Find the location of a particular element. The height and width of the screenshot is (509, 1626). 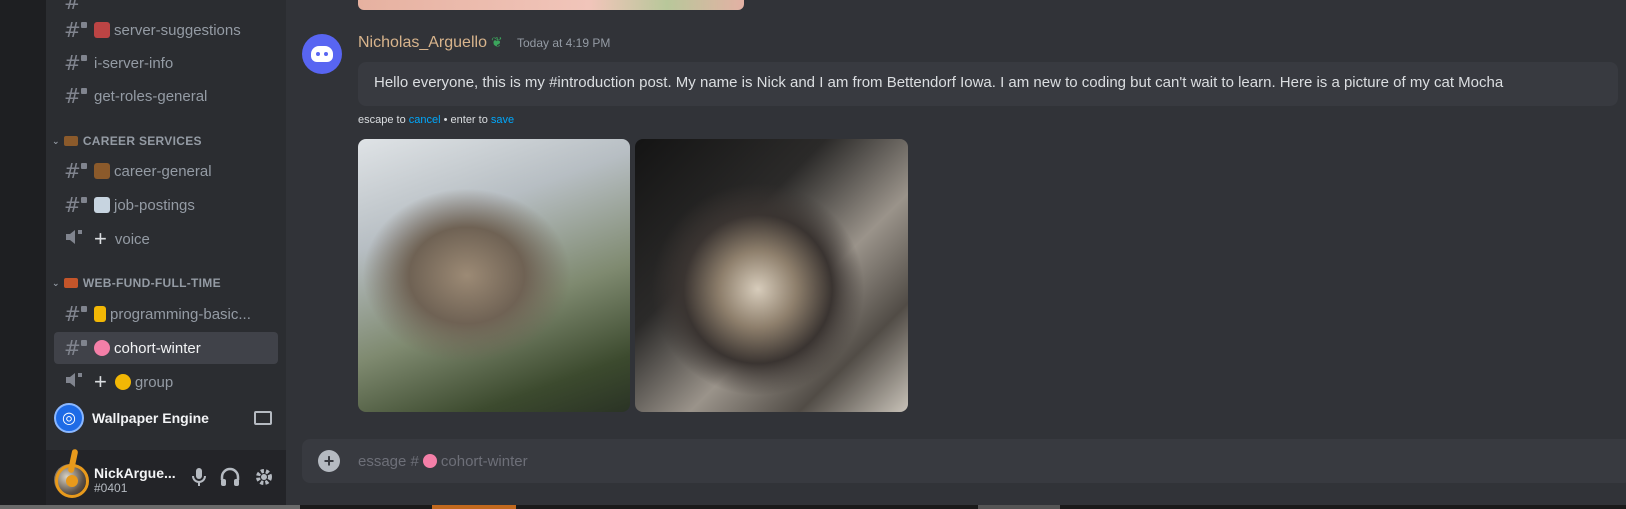

taskbar-strip is located at coordinates (813, 507).